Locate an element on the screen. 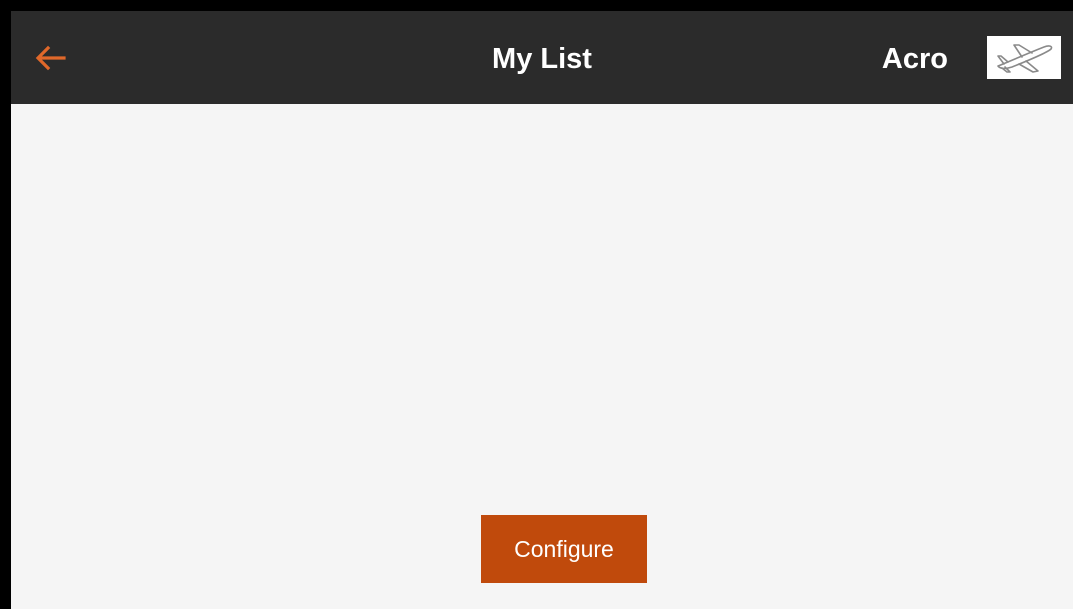 This screenshot has width=1073, height=609. configure-button: Configure is located at coordinates (564, 549).